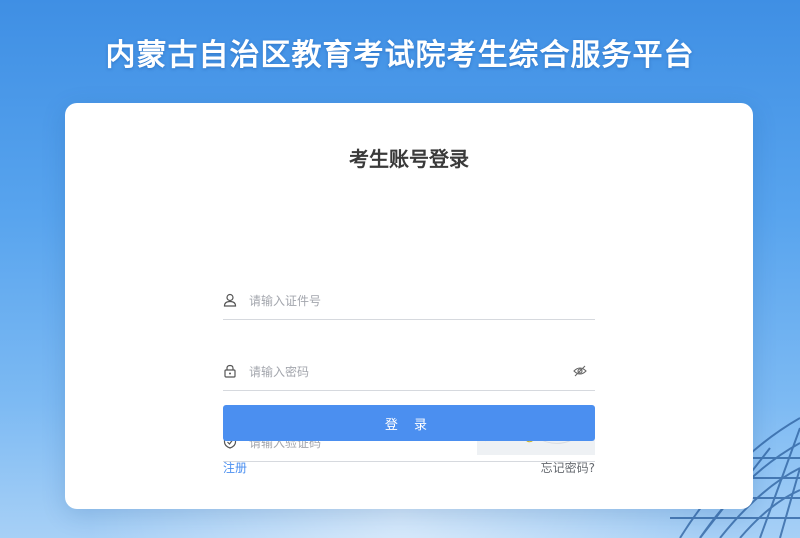 The height and width of the screenshot is (538, 800). Describe the element at coordinates (235, 467) in the screenshot. I see `register-link: 注册` at that location.